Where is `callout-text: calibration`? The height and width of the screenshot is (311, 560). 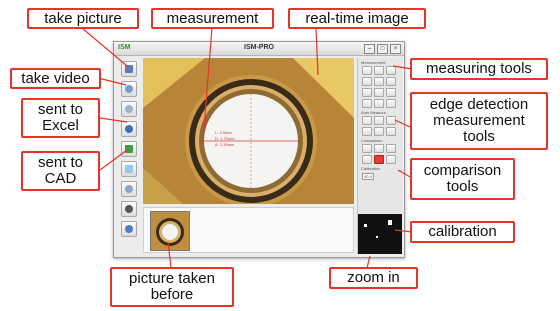
callout-text: calibration is located at coordinates (462, 231).